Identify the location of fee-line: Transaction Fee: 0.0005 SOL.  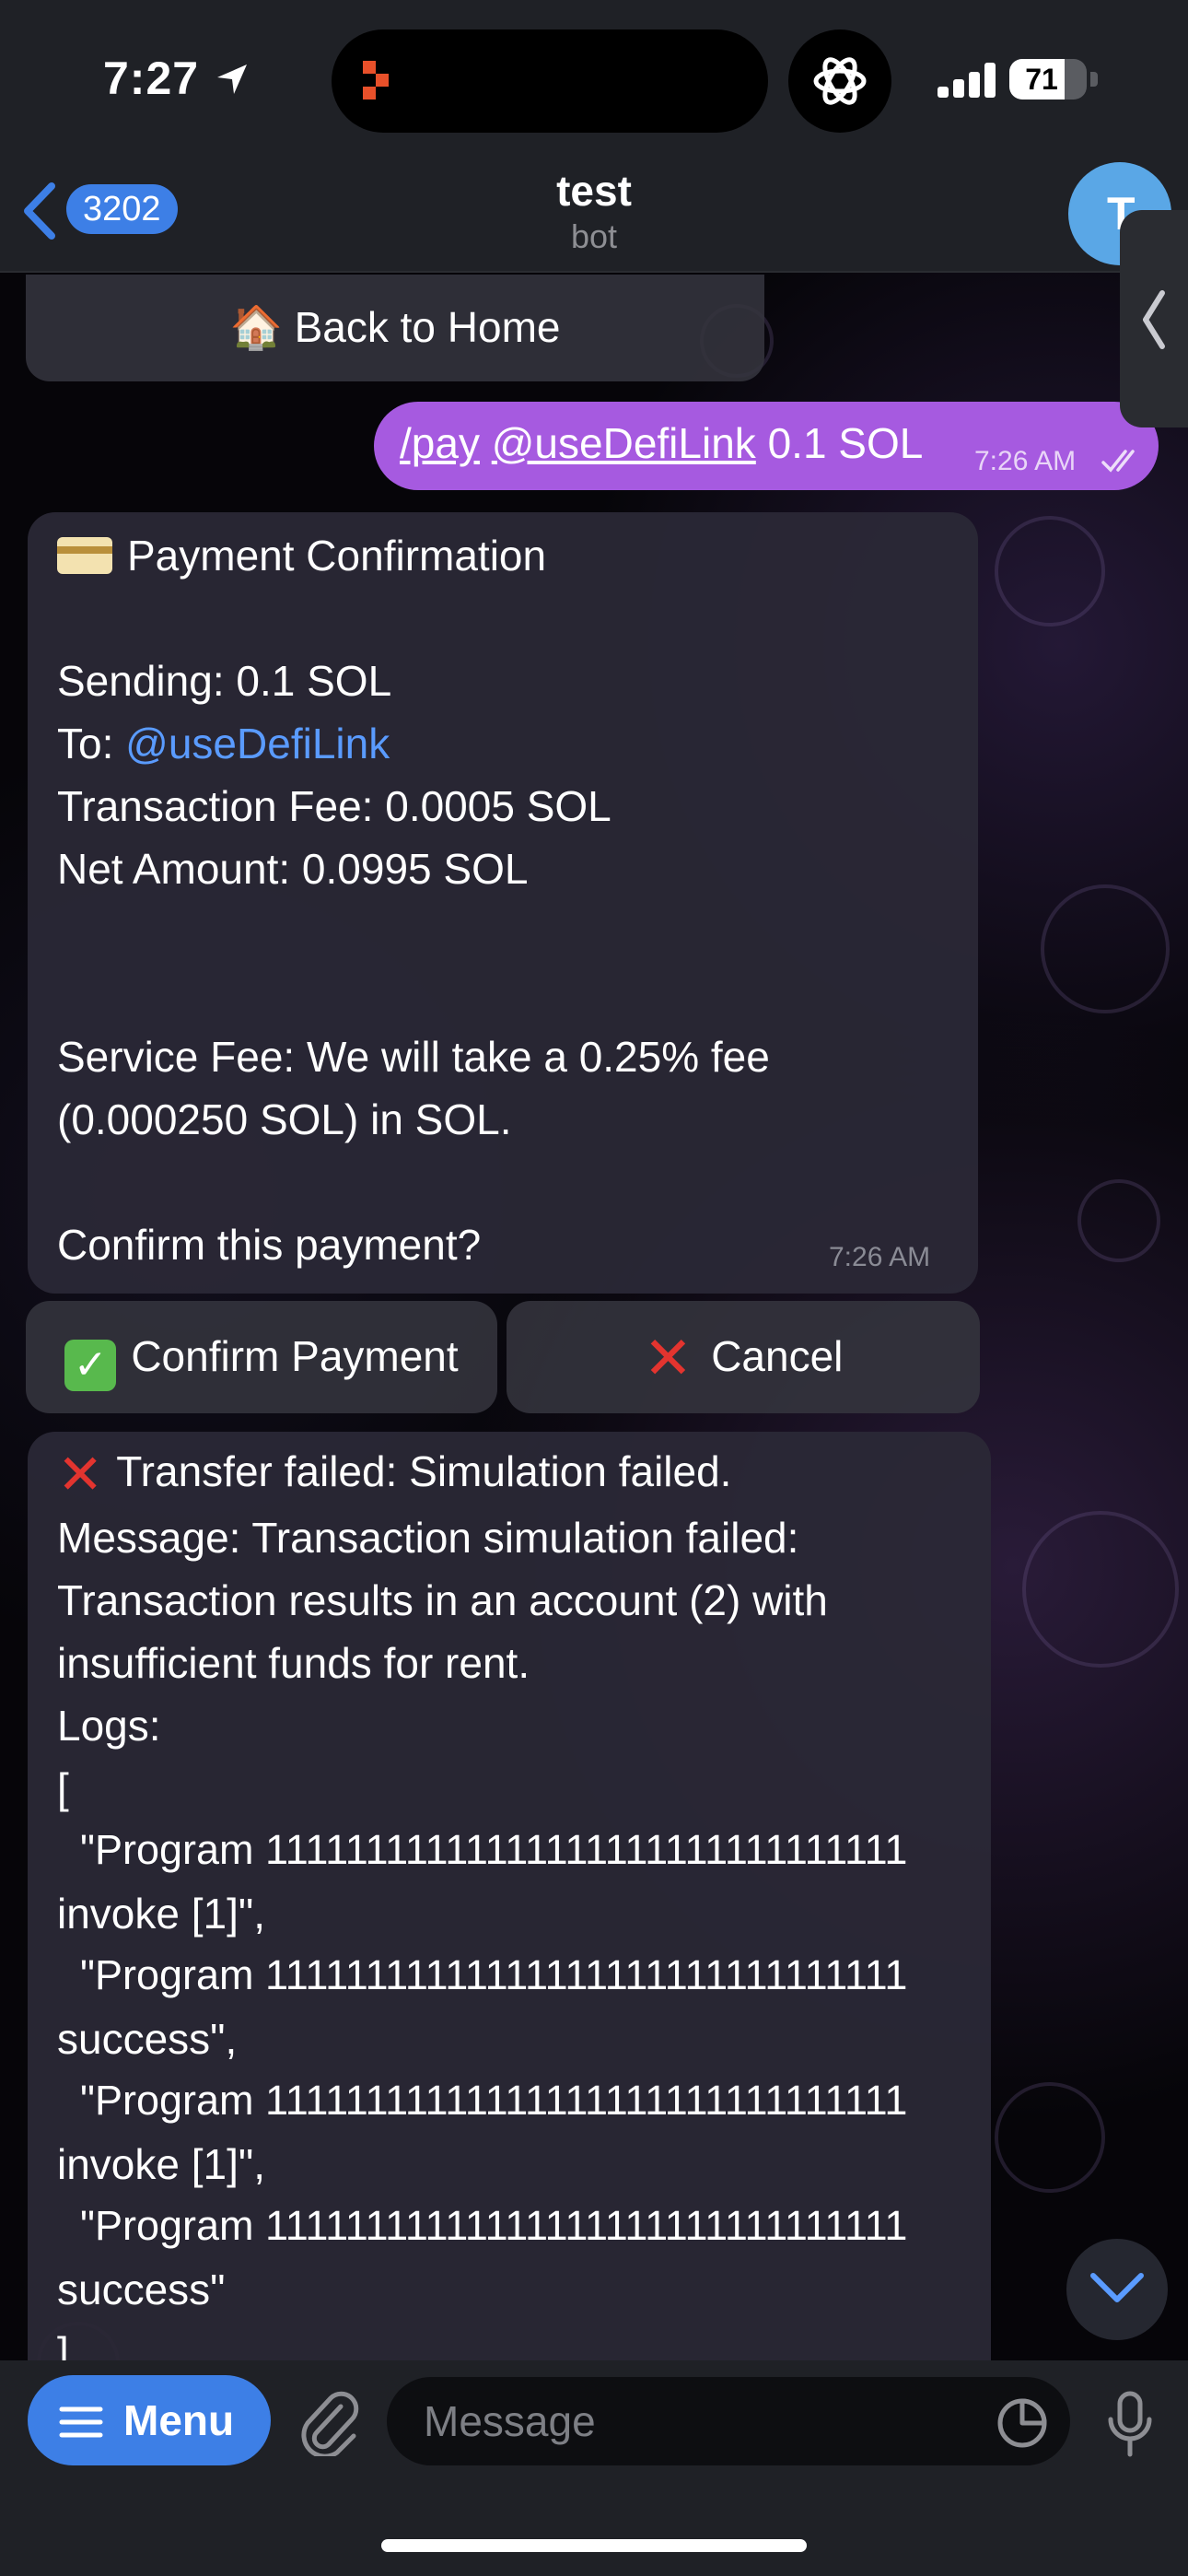
(334, 806).